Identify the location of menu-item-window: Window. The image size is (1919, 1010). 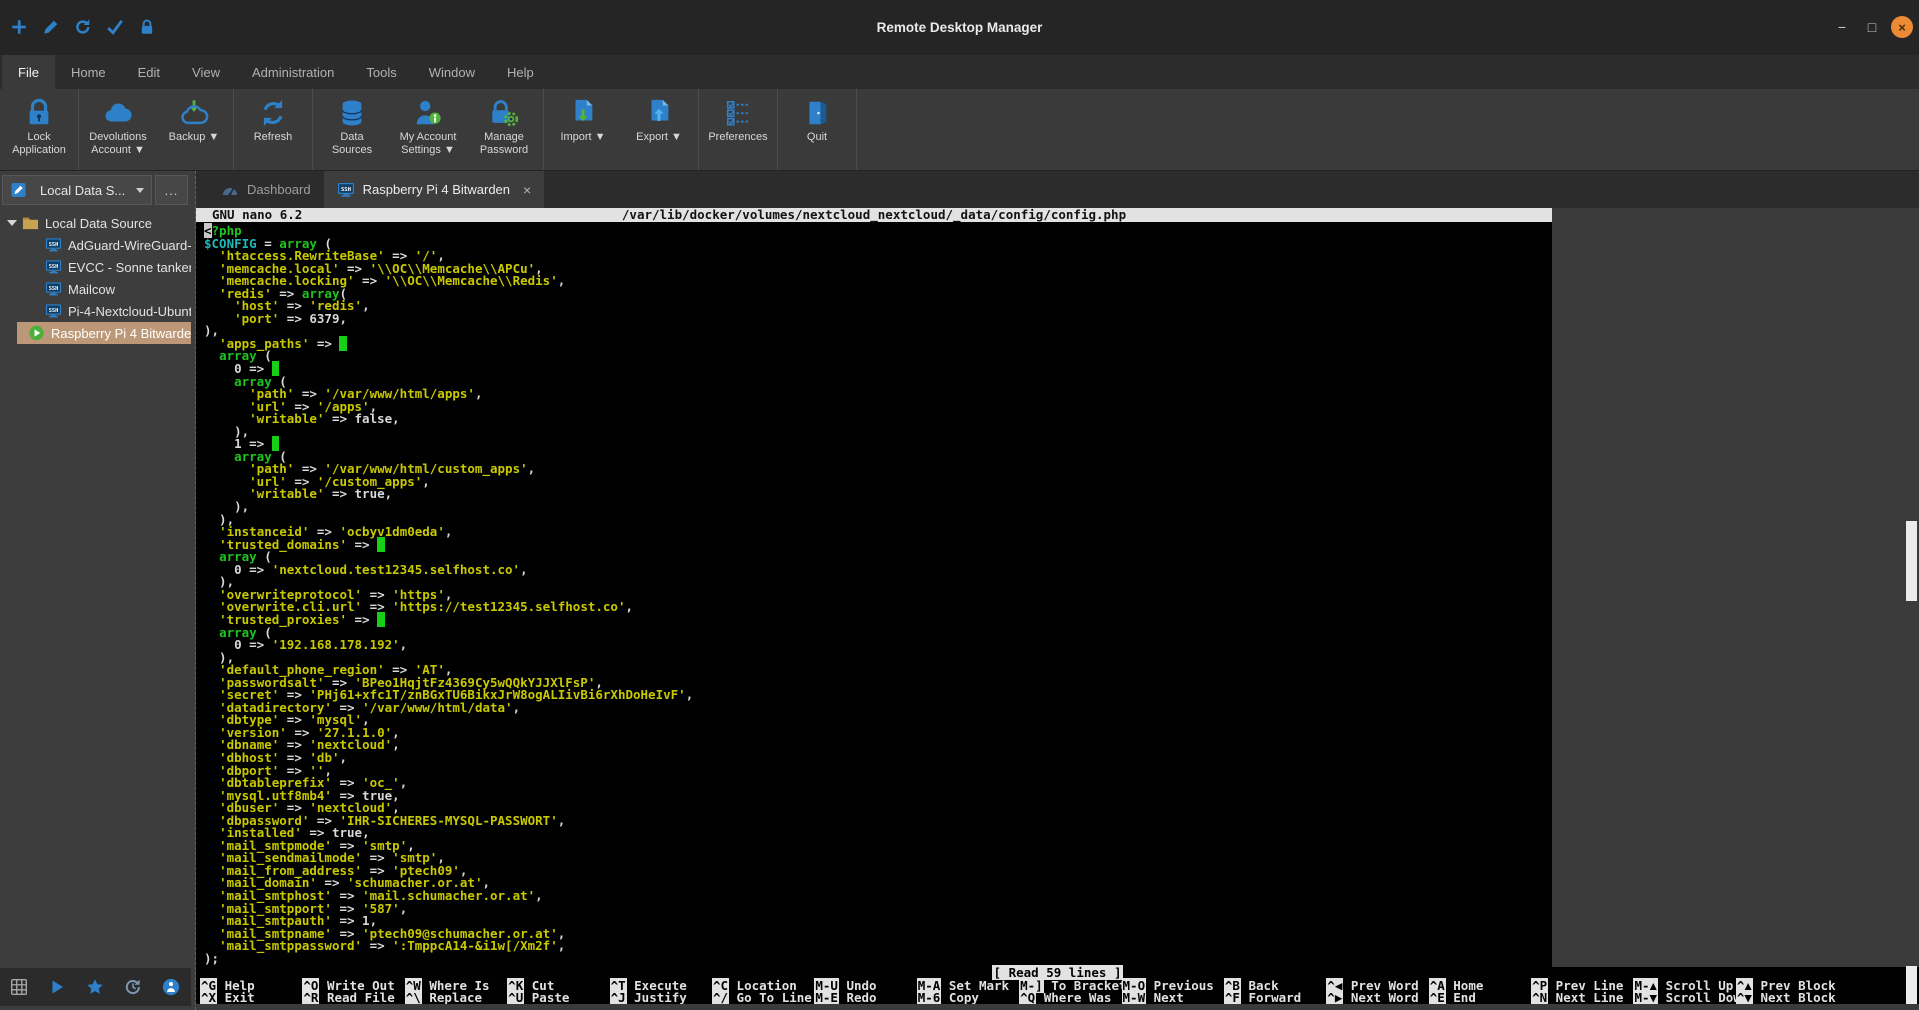
(452, 72).